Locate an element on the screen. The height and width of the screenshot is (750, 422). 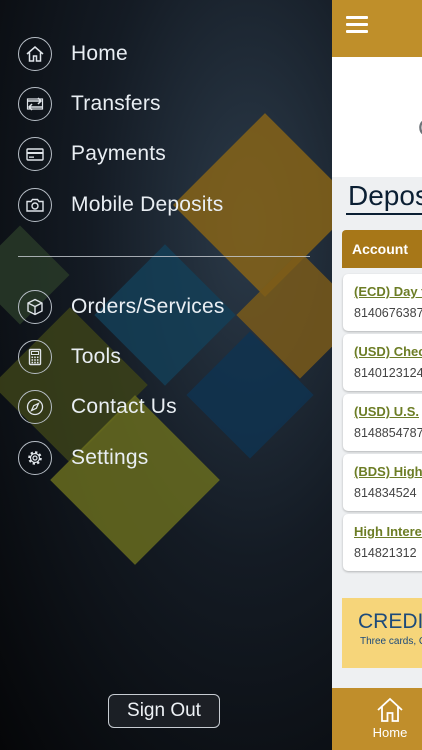
account-name-link: (USD) Chec is located at coordinates (388, 351).